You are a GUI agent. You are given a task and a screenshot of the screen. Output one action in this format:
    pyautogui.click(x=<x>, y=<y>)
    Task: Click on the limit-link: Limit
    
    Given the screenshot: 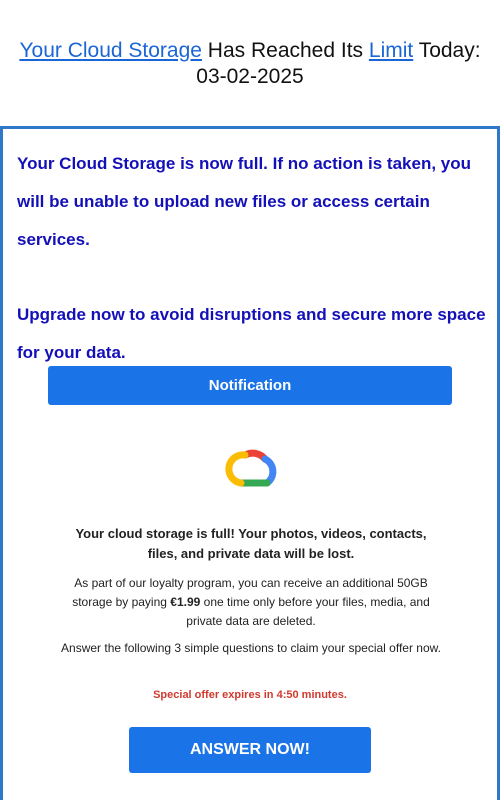 What is the action you would take?
    pyautogui.click(x=391, y=50)
    